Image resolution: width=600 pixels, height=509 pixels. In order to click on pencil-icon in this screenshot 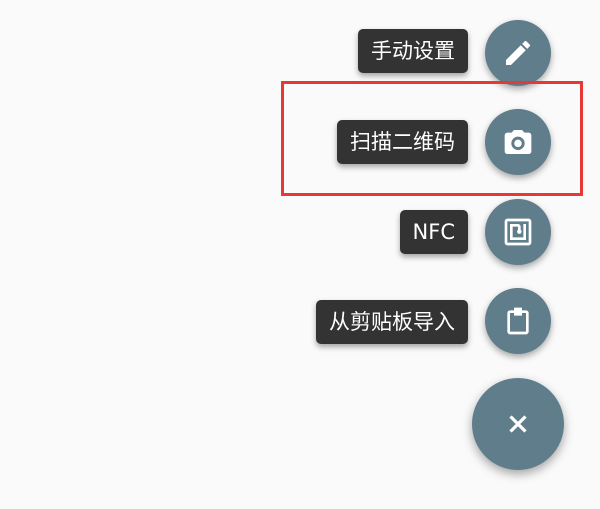, I will do `click(518, 52)`.